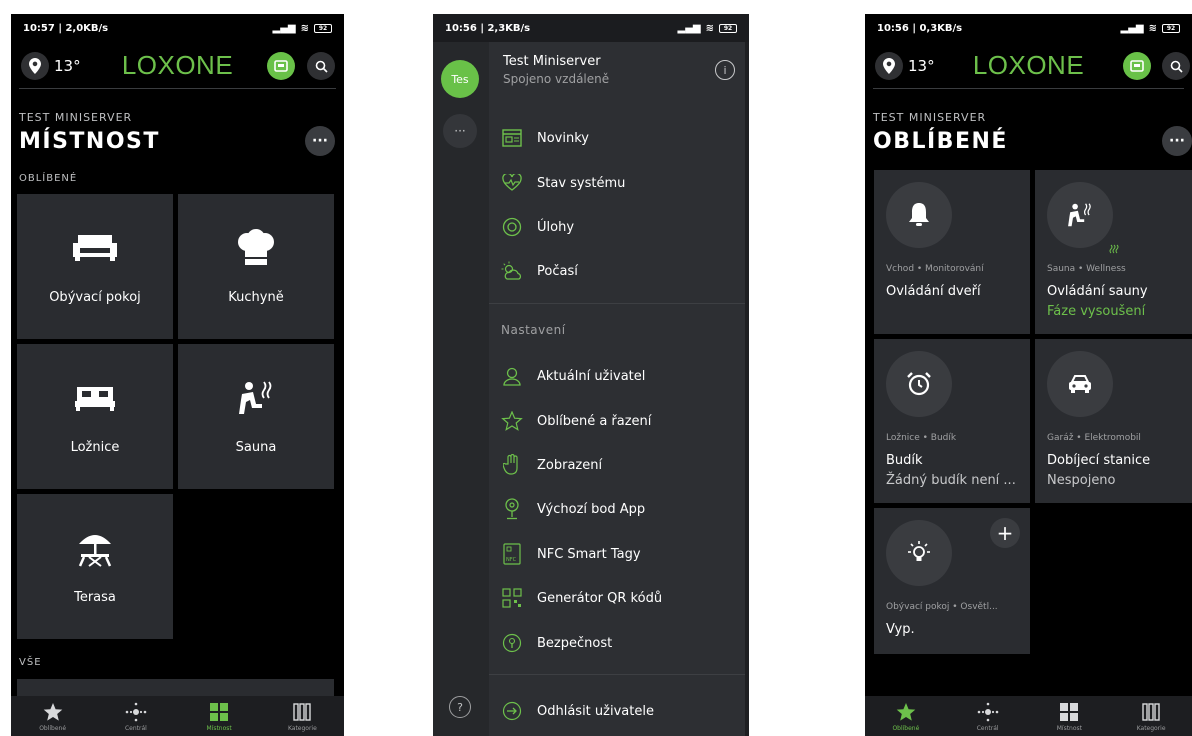  Describe the element at coordinates (725, 70) in the screenshot. I see `info-button: i` at that location.